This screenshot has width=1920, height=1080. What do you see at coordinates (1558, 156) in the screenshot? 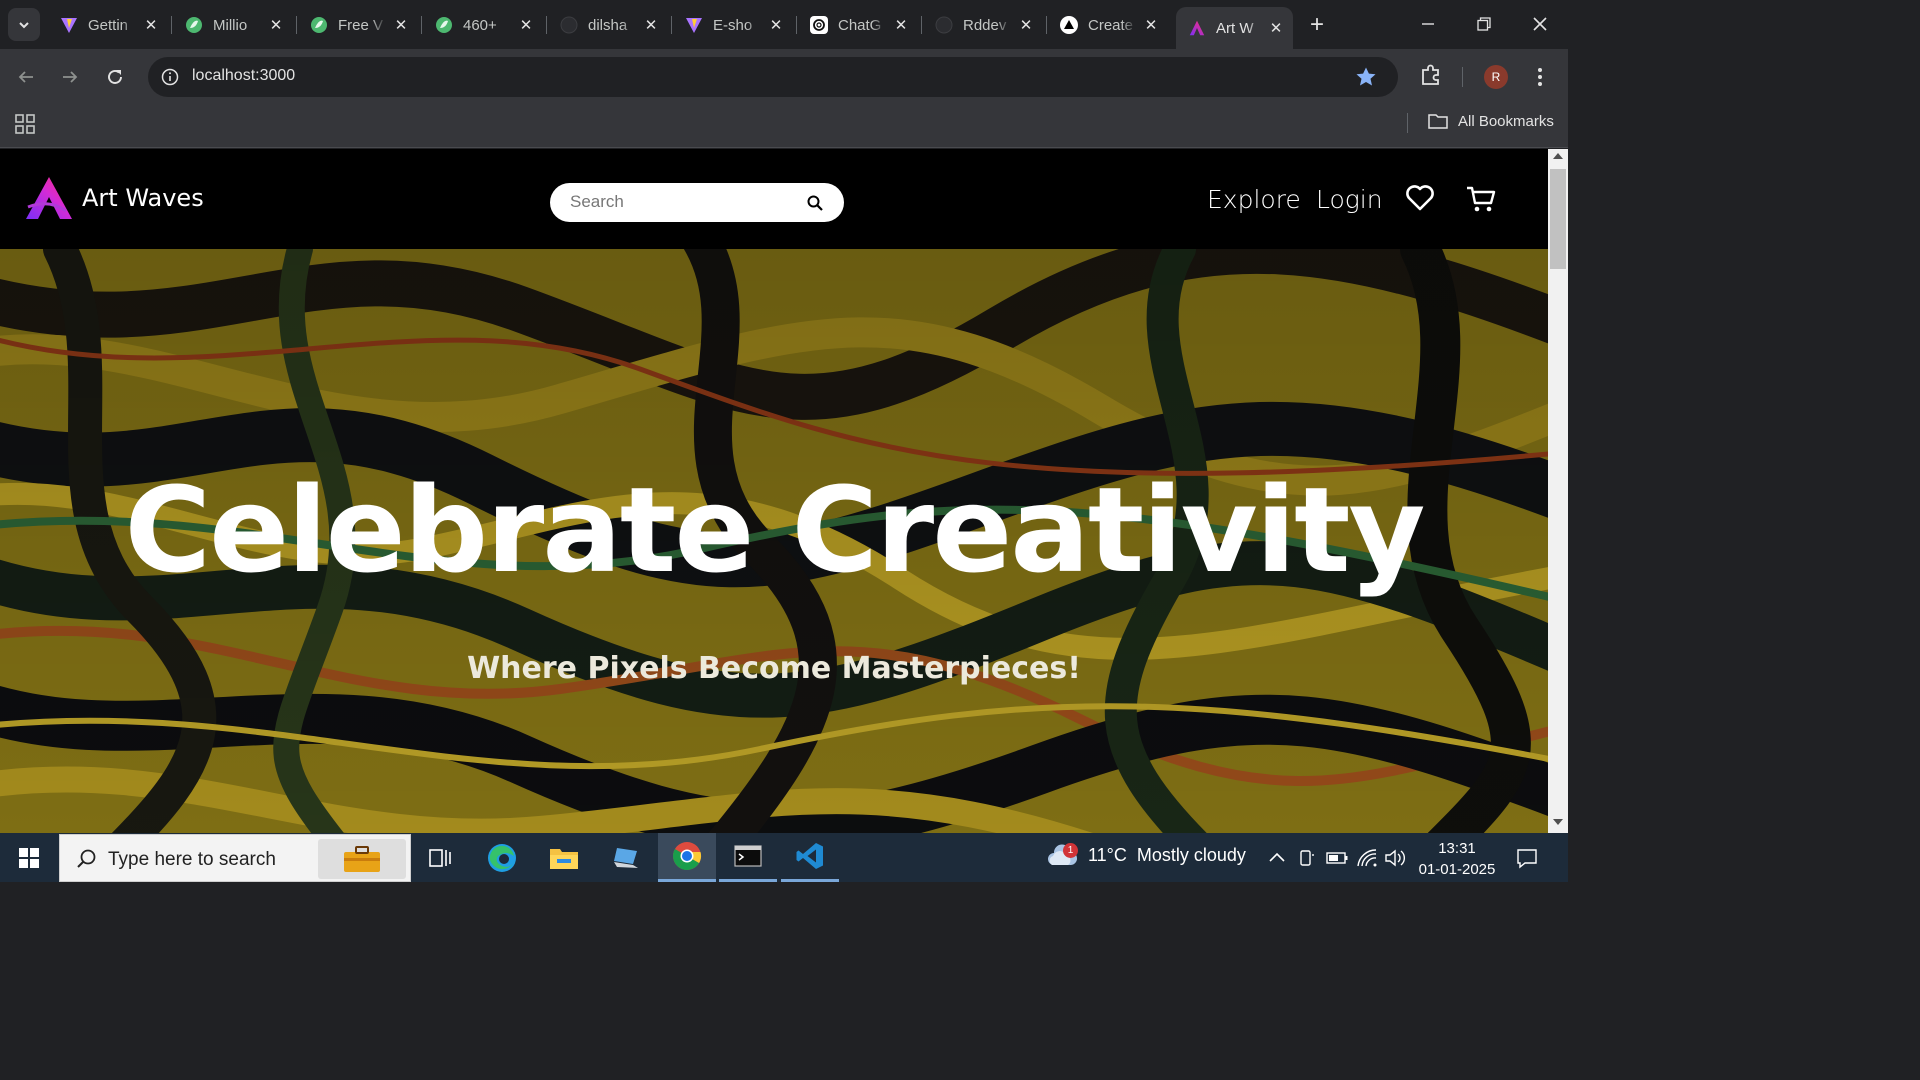
I see `scroll-up-arrow-icon` at bounding box center [1558, 156].